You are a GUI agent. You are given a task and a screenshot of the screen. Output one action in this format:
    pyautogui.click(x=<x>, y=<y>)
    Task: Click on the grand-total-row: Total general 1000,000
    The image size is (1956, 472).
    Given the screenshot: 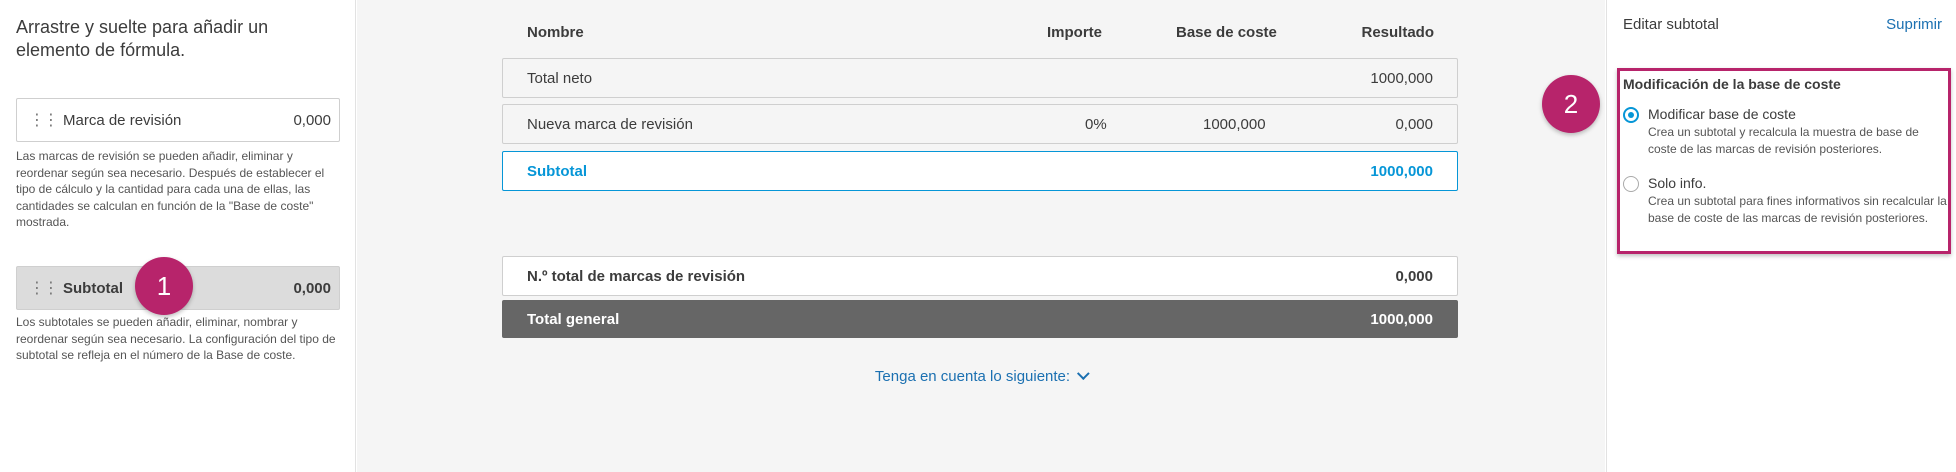 What is the action you would take?
    pyautogui.click(x=980, y=319)
    